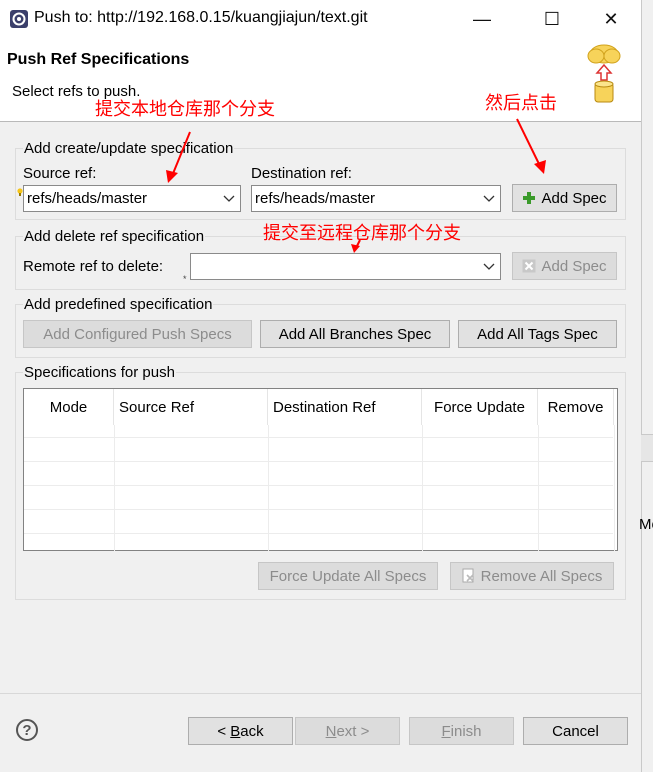 The width and height of the screenshot is (653, 772). What do you see at coordinates (185, 279) in the screenshot?
I see `required-marker-icon: *` at bounding box center [185, 279].